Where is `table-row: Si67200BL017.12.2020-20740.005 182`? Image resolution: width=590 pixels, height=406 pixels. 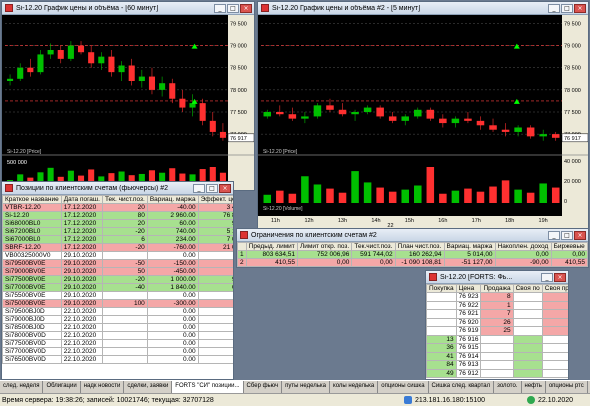 table-row: Si67200BL017.12.2020-20740.005 182 is located at coordinates (117, 231).